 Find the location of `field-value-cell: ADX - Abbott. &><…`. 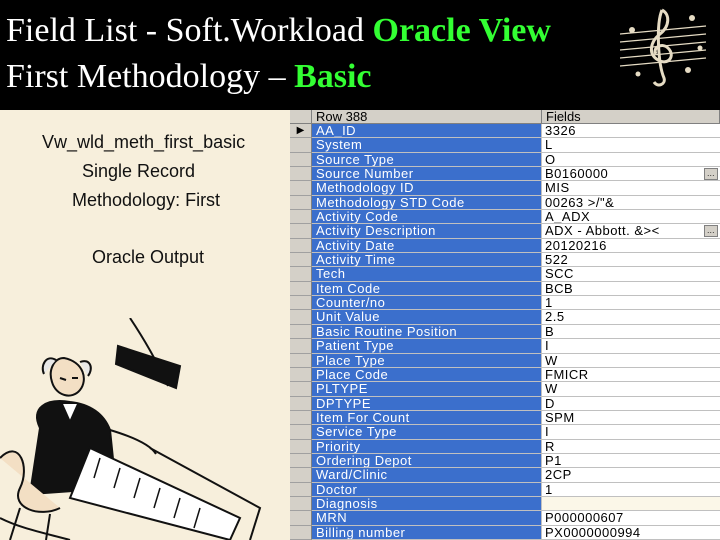

field-value-cell: ADX - Abbott. &><… is located at coordinates (631, 231).